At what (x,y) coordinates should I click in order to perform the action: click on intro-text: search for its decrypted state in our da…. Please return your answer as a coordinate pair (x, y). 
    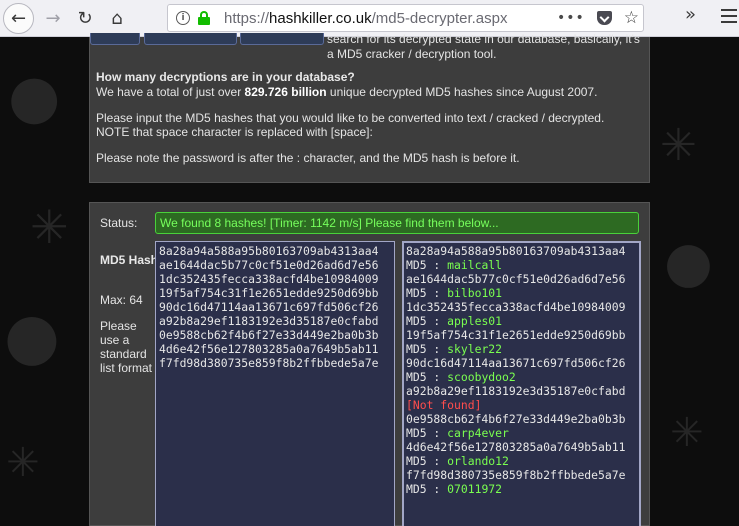
    Looking at the image, I should click on (483, 46).